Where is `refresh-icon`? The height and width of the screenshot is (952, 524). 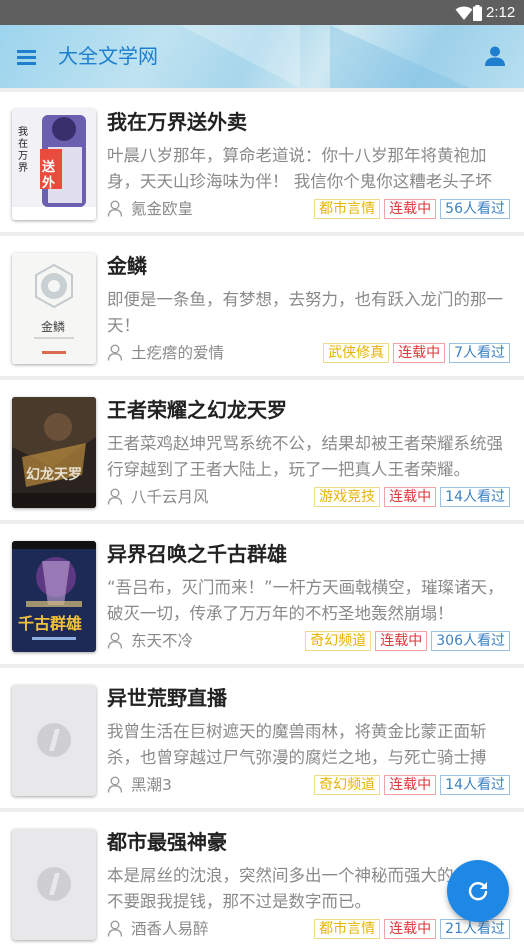
refresh-icon is located at coordinates (478, 891).